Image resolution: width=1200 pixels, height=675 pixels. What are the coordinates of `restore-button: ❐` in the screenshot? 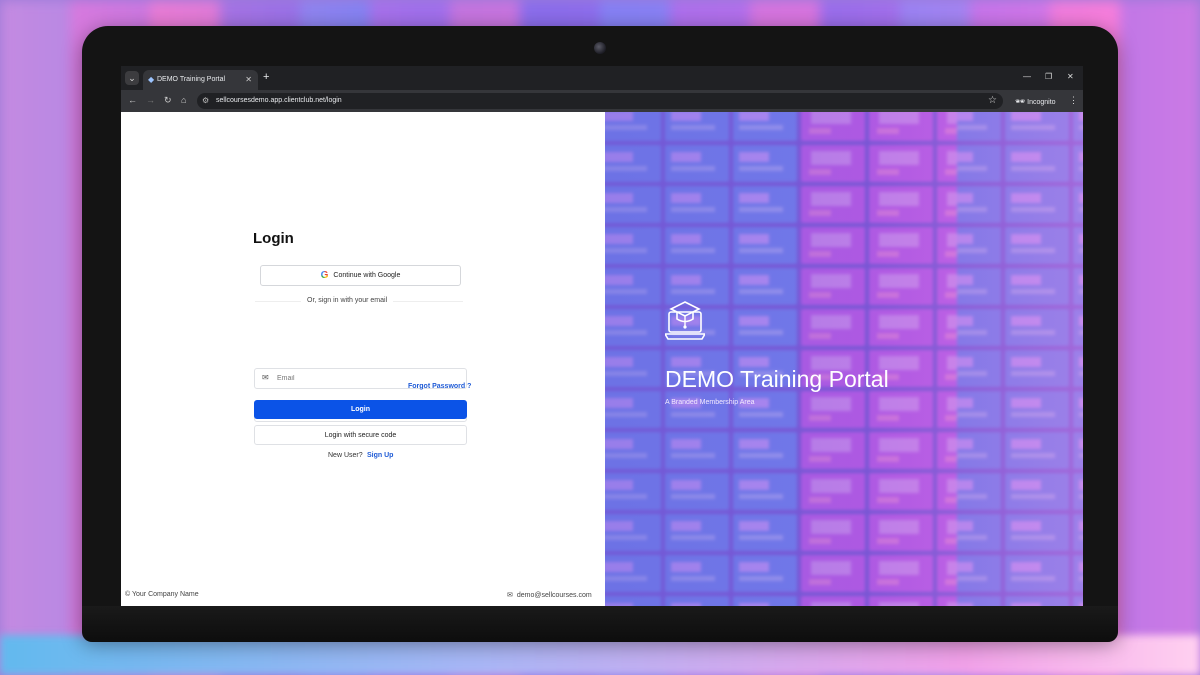 It's located at (1048, 76).